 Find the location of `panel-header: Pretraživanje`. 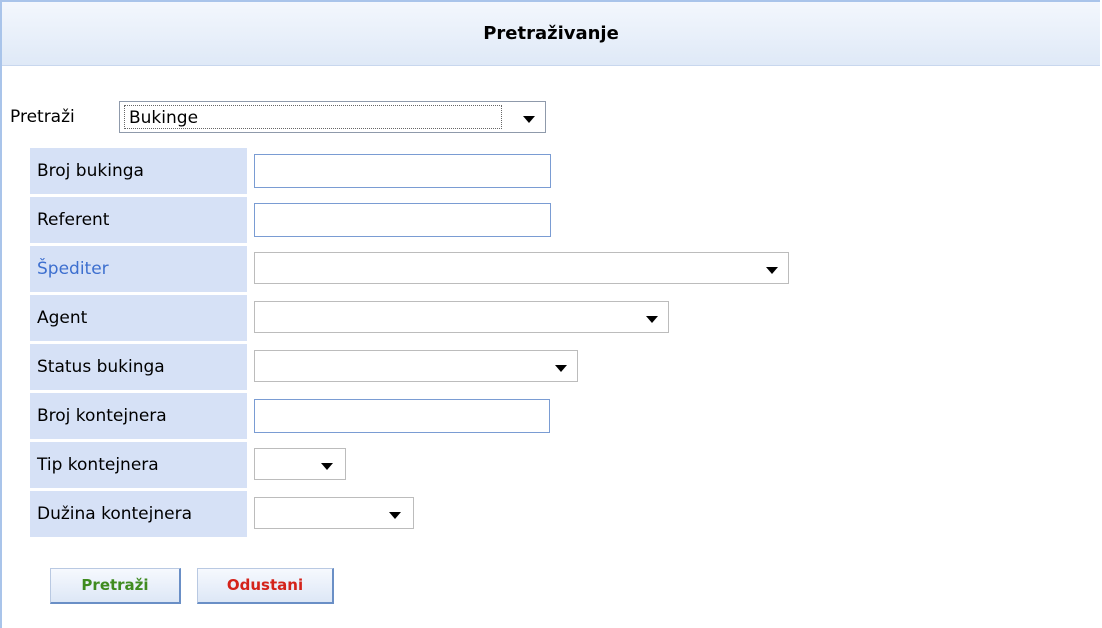

panel-header: Pretraživanje is located at coordinates (551, 33).